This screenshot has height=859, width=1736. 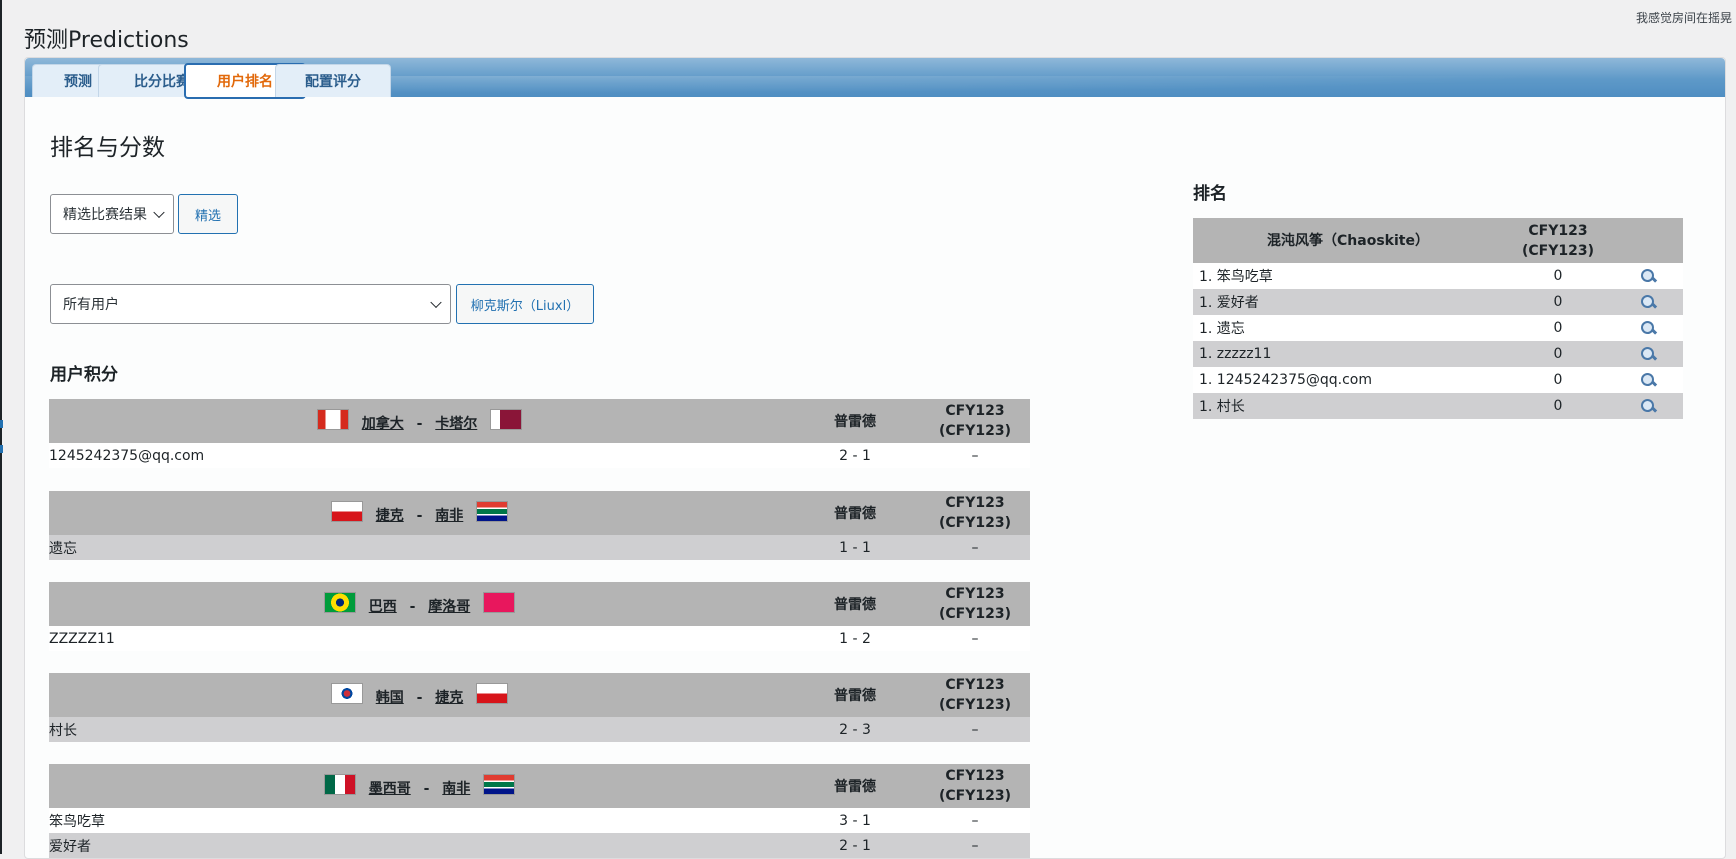 I want to click on table-row: 1. 1245242375@qq.com 0, so click(x=1438, y=380).